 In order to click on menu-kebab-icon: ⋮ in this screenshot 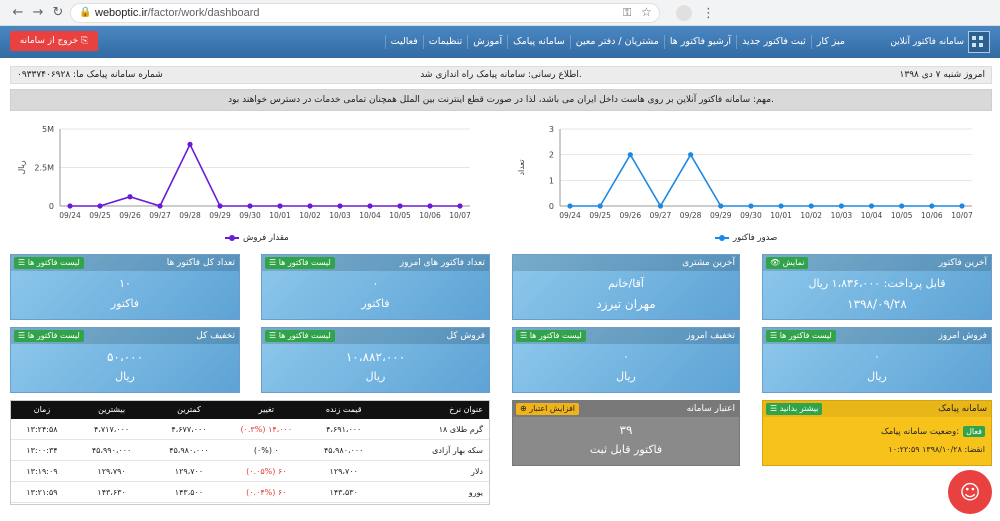, I will do `click(708, 13)`.